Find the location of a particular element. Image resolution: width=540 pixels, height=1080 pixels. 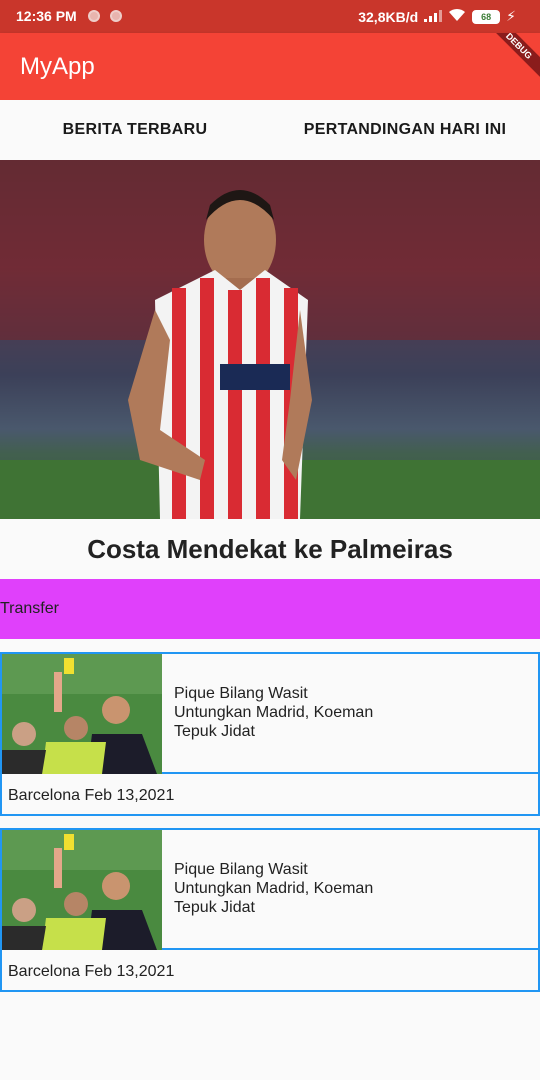

tab-bar: BERITA TERBARU PERTANDINGAN HARI INI is located at coordinates (270, 130).